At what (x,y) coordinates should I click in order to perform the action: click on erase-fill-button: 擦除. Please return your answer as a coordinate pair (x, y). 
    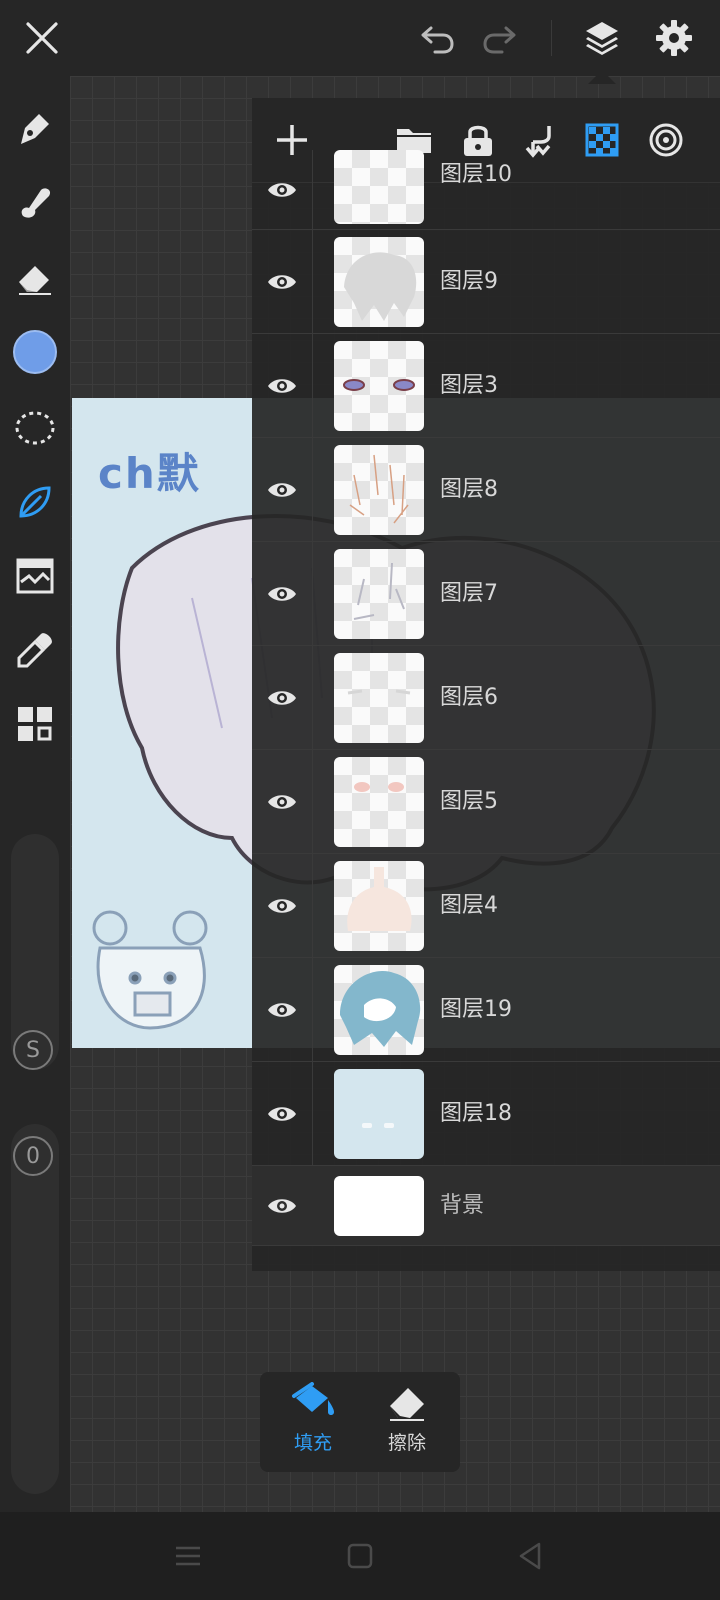
    Looking at the image, I should click on (407, 1423).